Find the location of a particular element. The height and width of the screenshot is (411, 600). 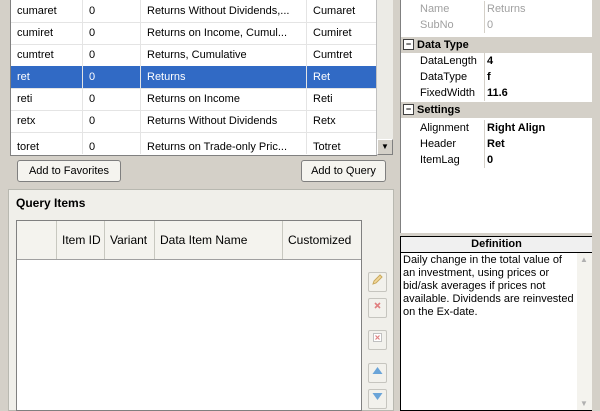

column-customized: Customized is located at coordinates (322, 240).